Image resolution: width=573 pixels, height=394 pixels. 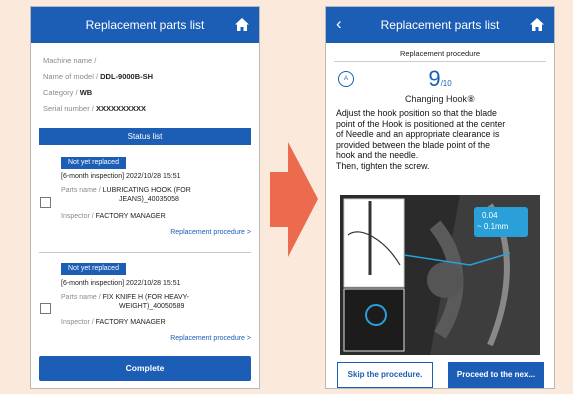 What do you see at coordinates (149, 199) in the screenshot?
I see `parts-value-2: JEANS)_40035058` at bounding box center [149, 199].